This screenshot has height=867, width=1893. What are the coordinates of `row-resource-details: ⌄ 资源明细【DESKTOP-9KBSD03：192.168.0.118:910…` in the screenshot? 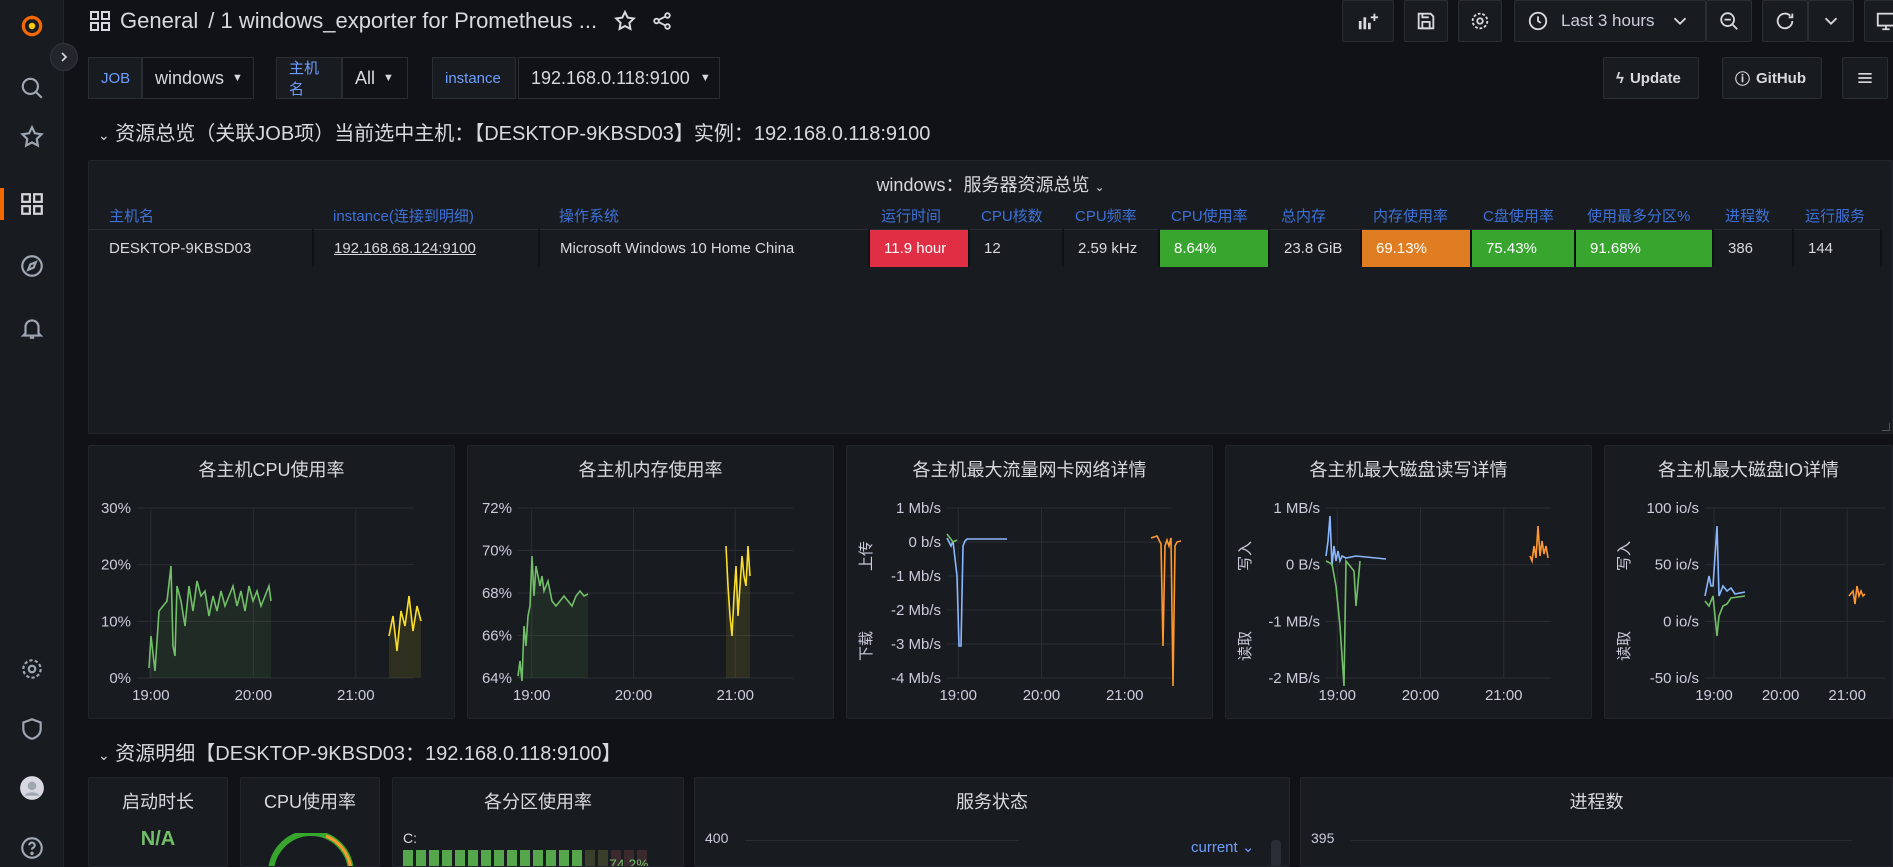 It's located at (359, 751).